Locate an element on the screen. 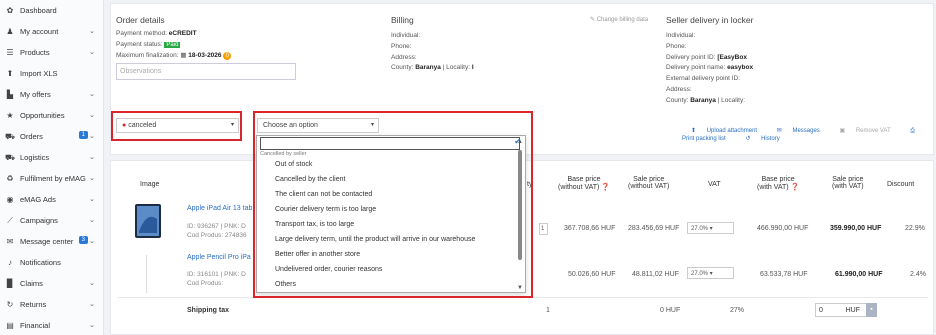 The image size is (936, 335). sidebar-item-label: My account is located at coordinates (39, 31).